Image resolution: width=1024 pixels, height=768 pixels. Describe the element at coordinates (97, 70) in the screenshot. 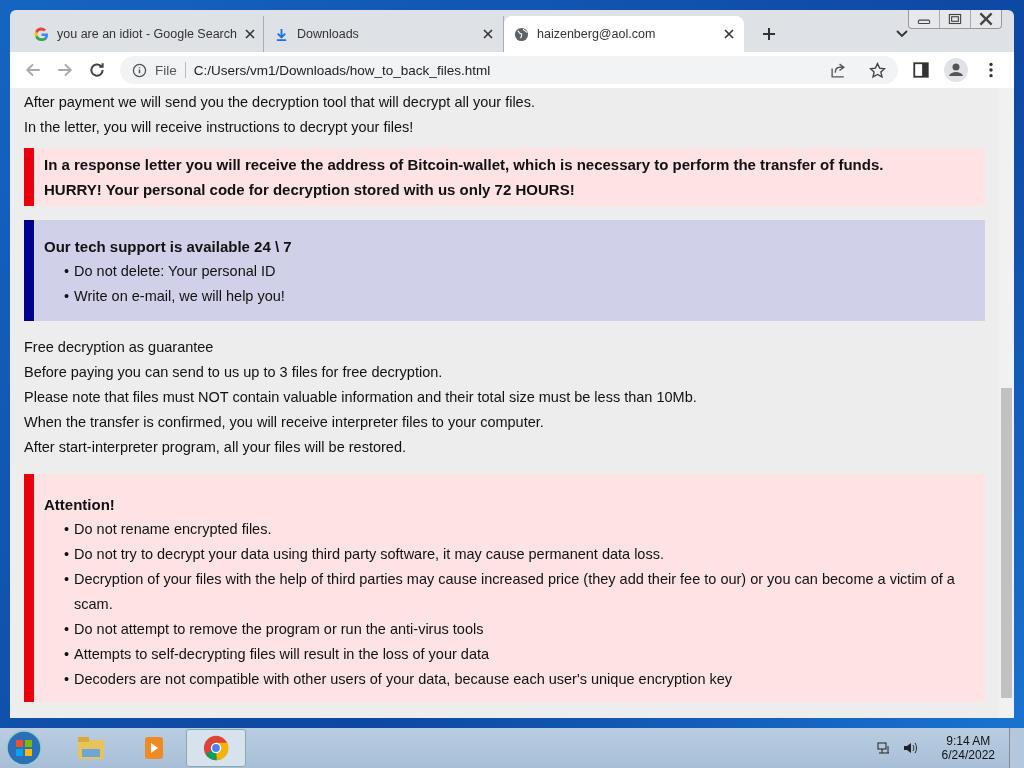

I see `reload-icon` at that location.